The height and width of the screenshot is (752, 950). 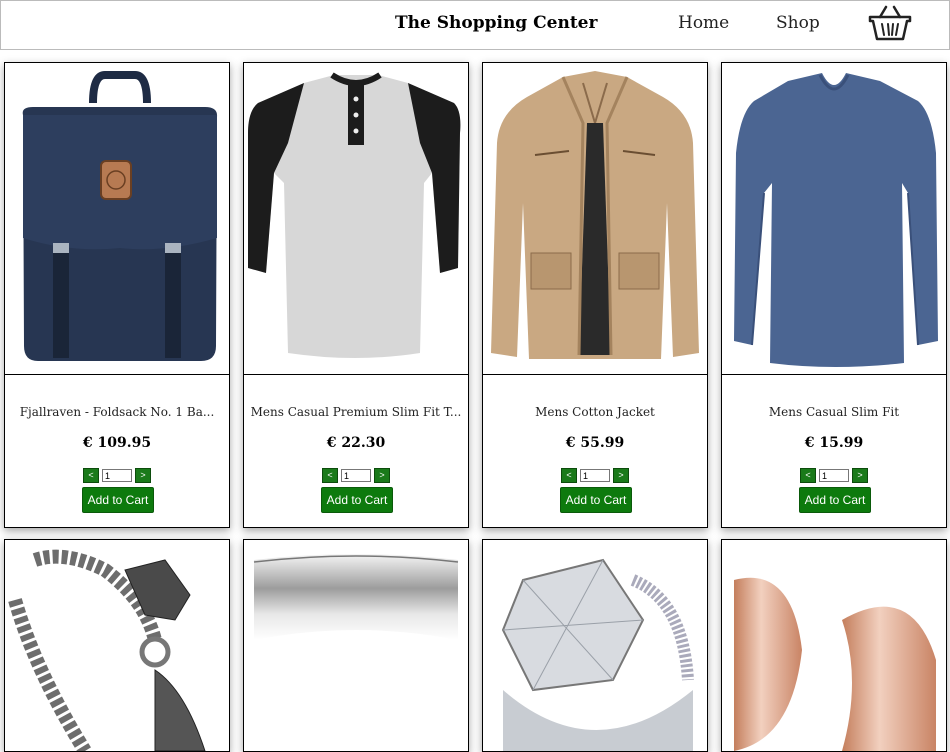 I want to click on product-image-tshirt, so click(x=356, y=219).